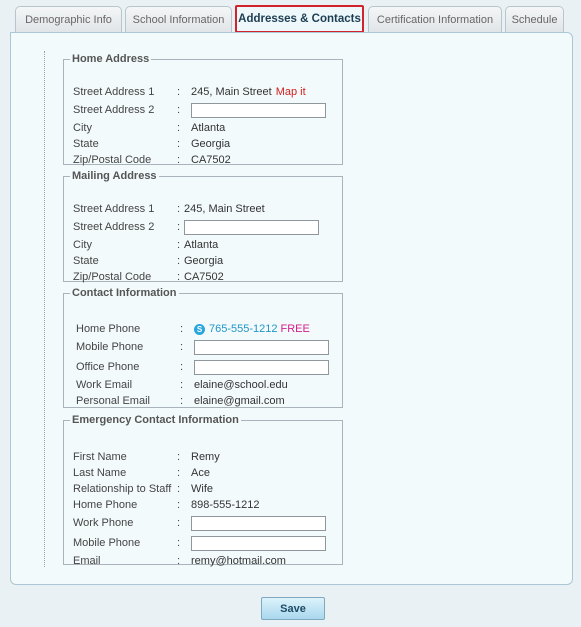 The height and width of the screenshot is (627, 581). Describe the element at coordinates (243, 329) in the screenshot. I see `home-phone-call-link: 765-555-1212` at that location.